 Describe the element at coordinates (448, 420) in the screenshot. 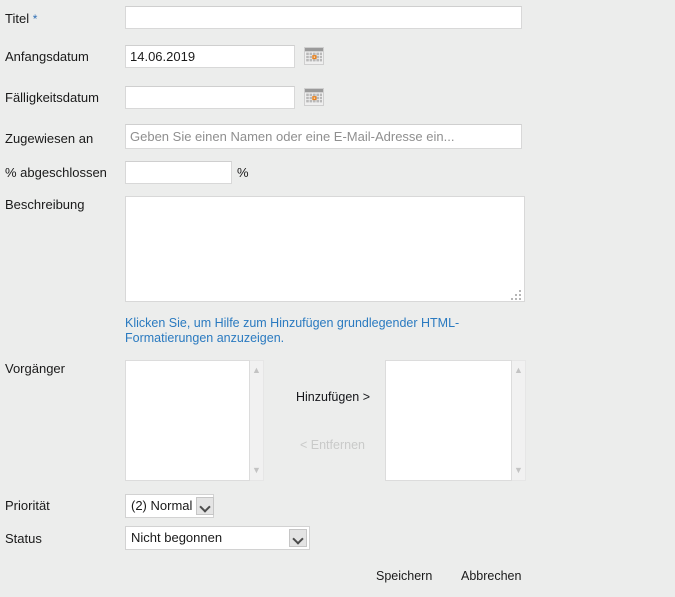

I see `predecessors-selected-listbox` at that location.